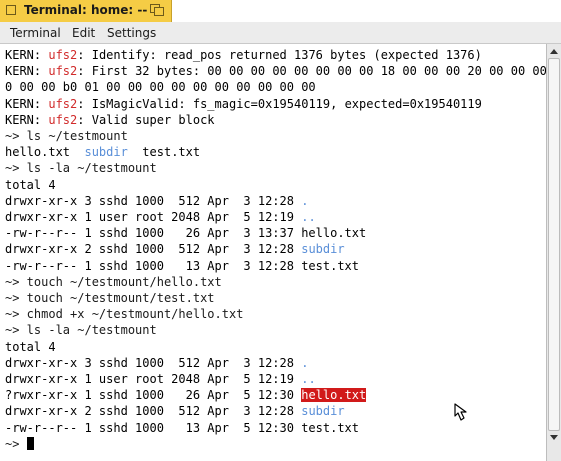 The height and width of the screenshot is (461, 561). I want to click on highlighted-filename: hello.txt, so click(334, 395).